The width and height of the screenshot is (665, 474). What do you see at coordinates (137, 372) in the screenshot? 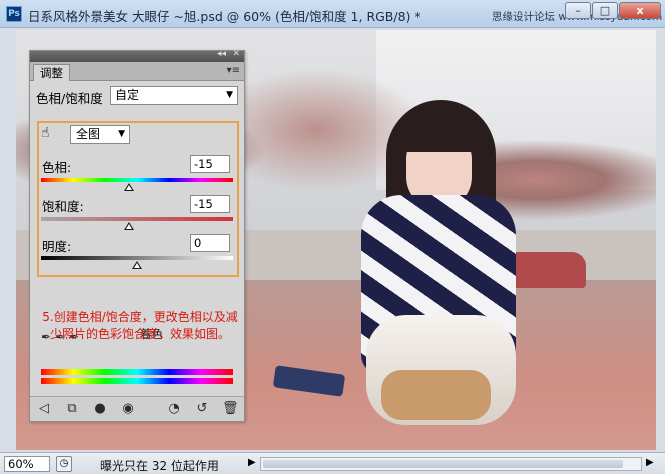
I see `input-color-spectrum` at bounding box center [137, 372].